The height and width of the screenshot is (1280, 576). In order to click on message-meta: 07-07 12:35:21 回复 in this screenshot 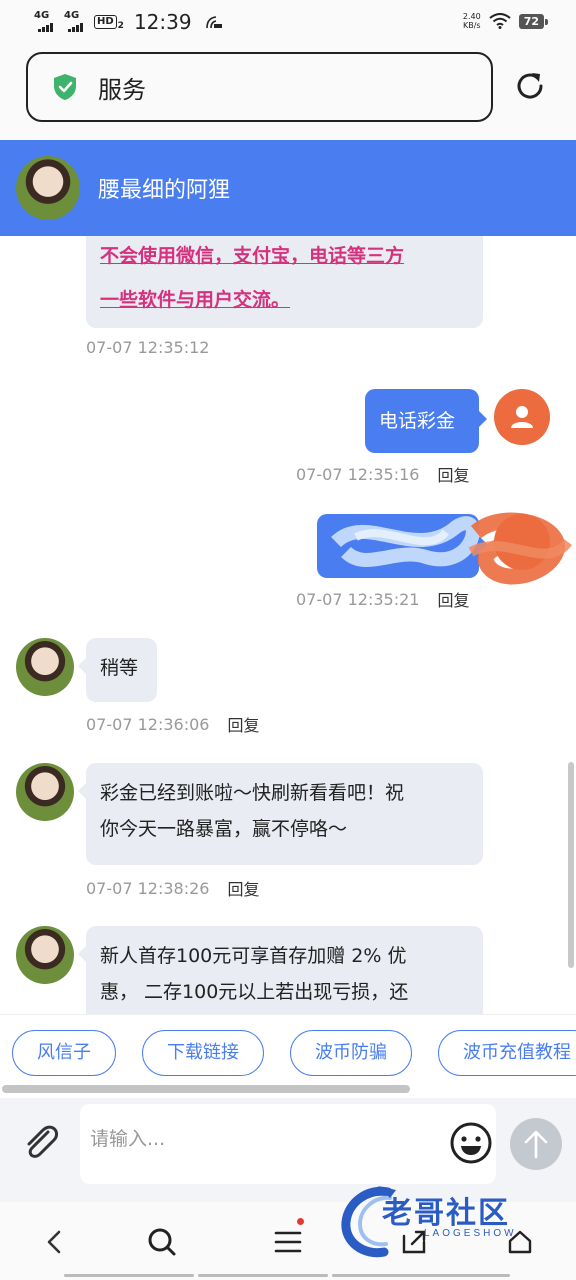, I will do `click(382, 599)`.